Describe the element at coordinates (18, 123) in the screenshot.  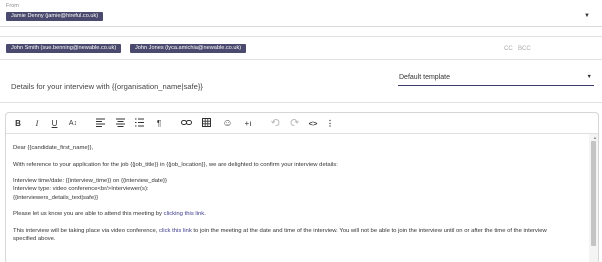
I see `bold-button: B` at that location.